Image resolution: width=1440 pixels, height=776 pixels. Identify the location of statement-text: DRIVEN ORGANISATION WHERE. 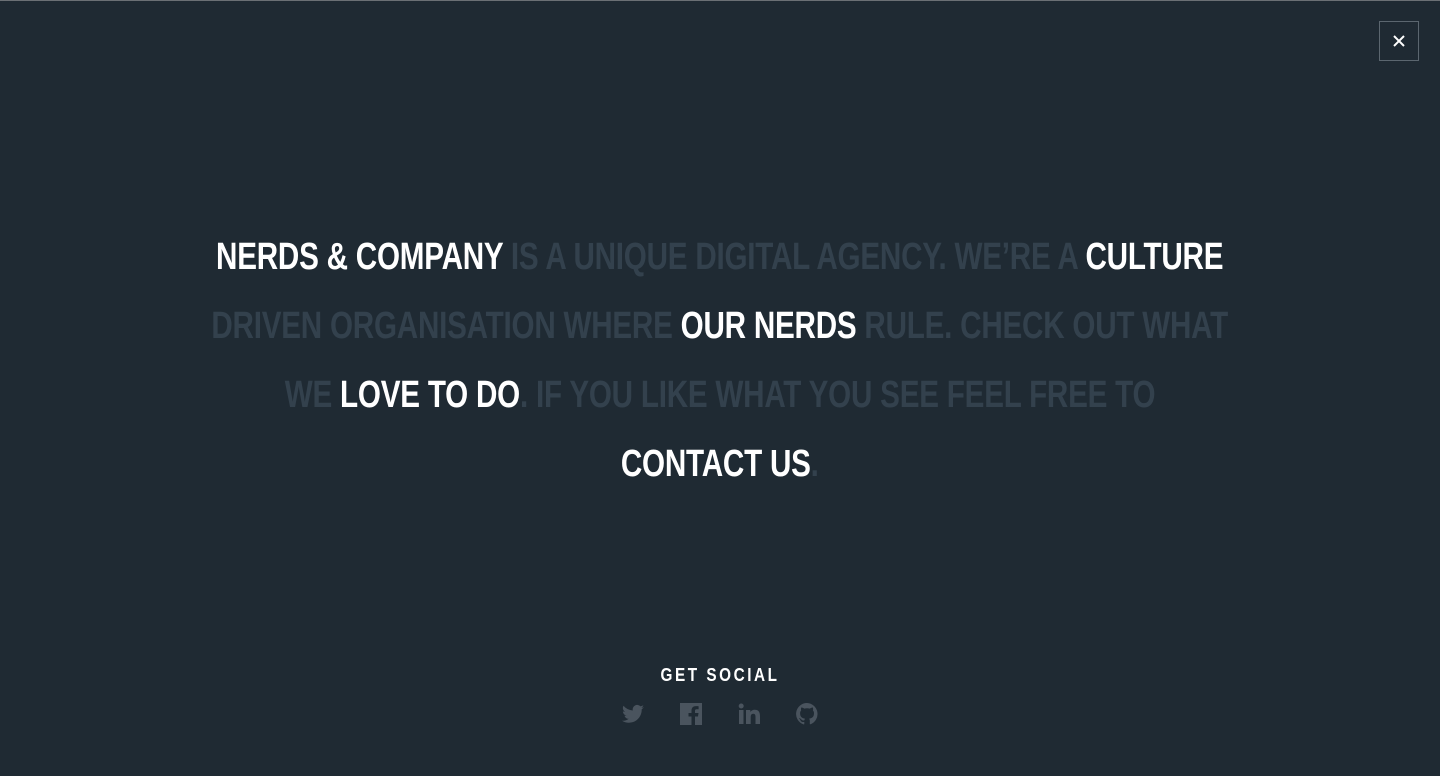
(446, 326).